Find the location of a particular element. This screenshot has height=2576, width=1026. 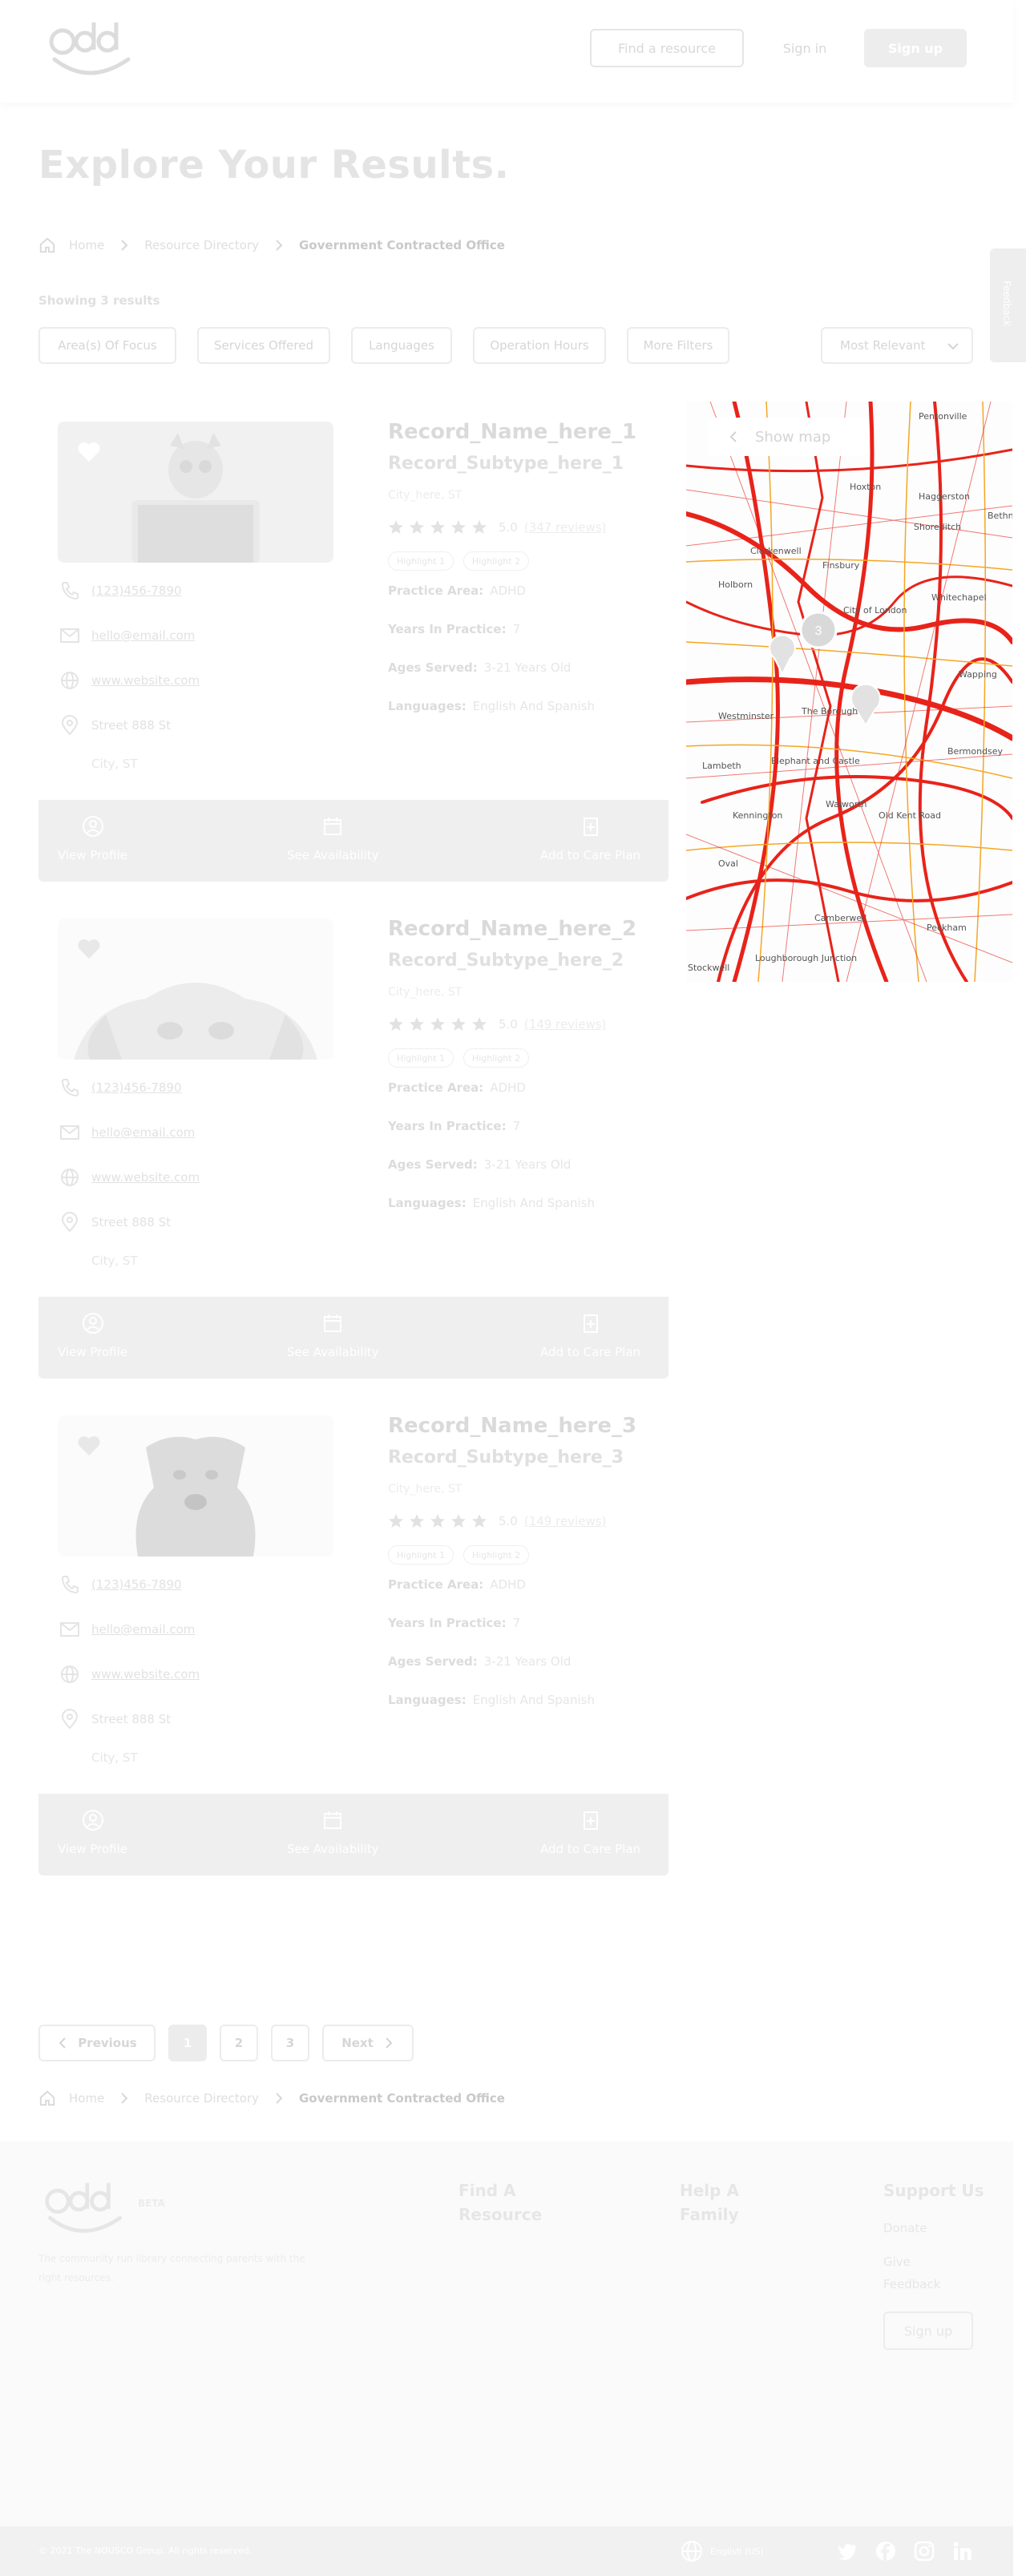

languages-label: Languages: is located at coordinates (427, 1700).